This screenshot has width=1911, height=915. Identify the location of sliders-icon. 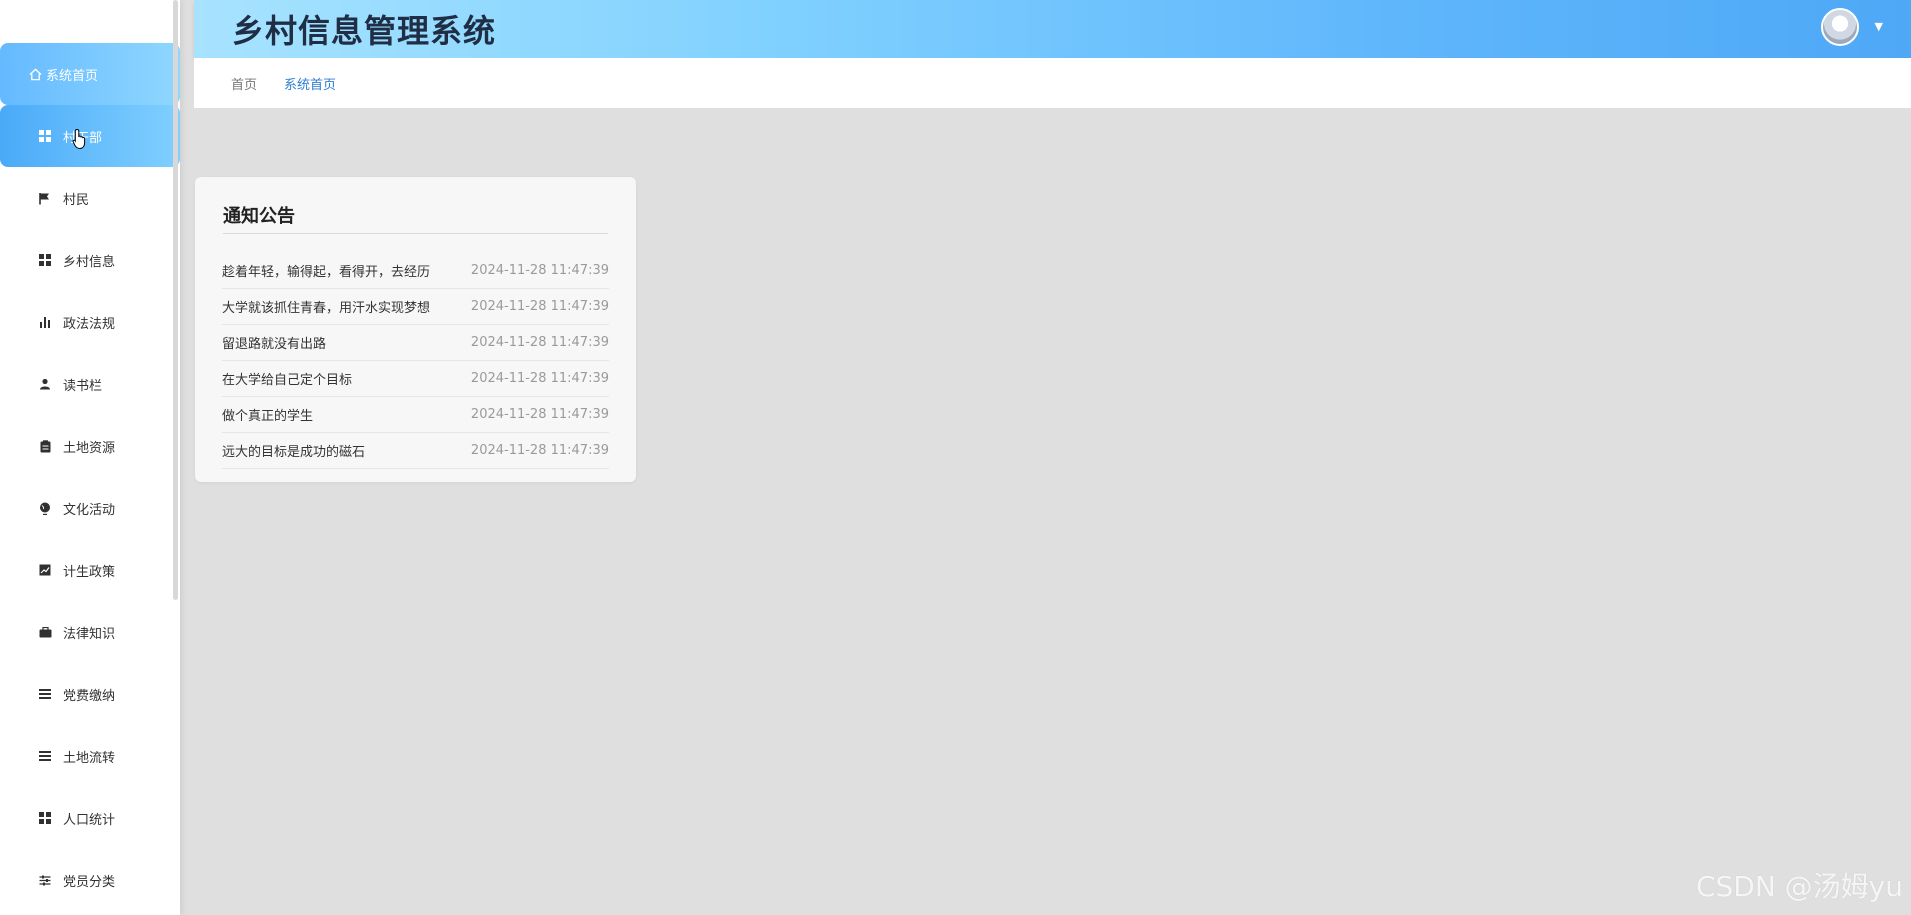
(45, 880).